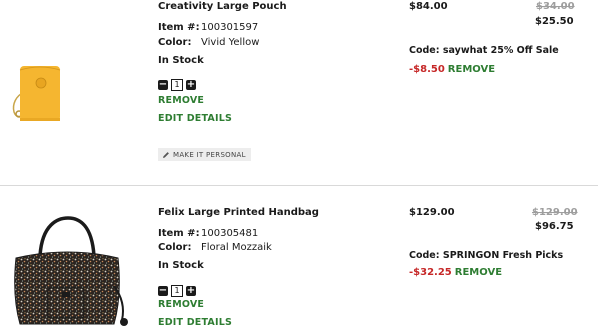 The height and width of the screenshot is (332, 598). Describe the element at coordinates (484, 50) in the screenshot. I see `promo-code: Code: saywhat 25% Off Sale` at that location.